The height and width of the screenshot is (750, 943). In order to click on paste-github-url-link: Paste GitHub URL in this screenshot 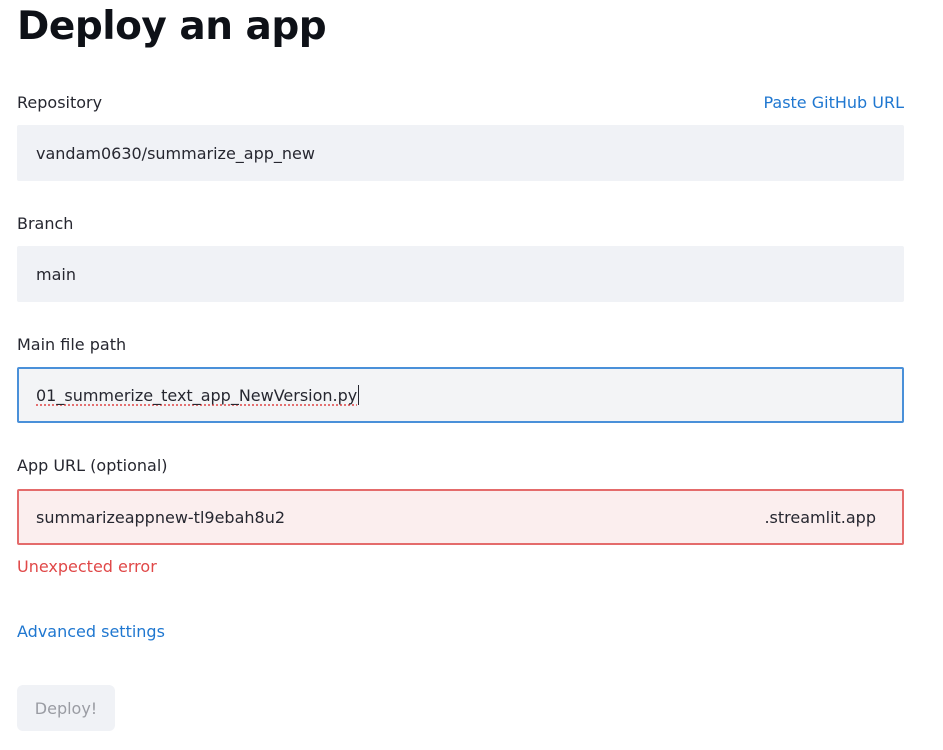, I will do `click(833, 102)`.